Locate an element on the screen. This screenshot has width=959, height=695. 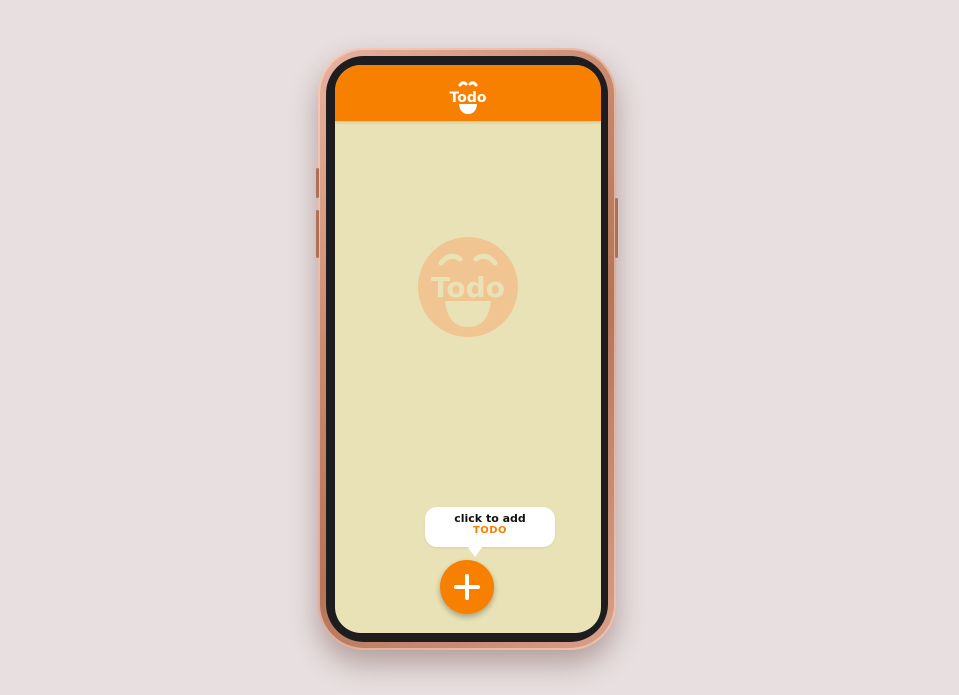
logo-text: Todo is located at coordinates (468, 98).